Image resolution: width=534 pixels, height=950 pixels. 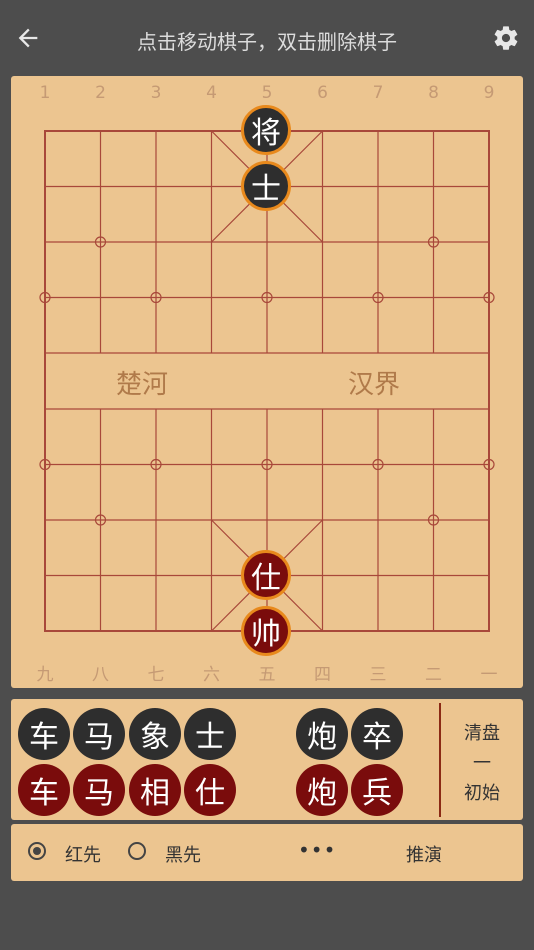 I want to click on initial-position-button: 初始, so click(x=482, y=792).